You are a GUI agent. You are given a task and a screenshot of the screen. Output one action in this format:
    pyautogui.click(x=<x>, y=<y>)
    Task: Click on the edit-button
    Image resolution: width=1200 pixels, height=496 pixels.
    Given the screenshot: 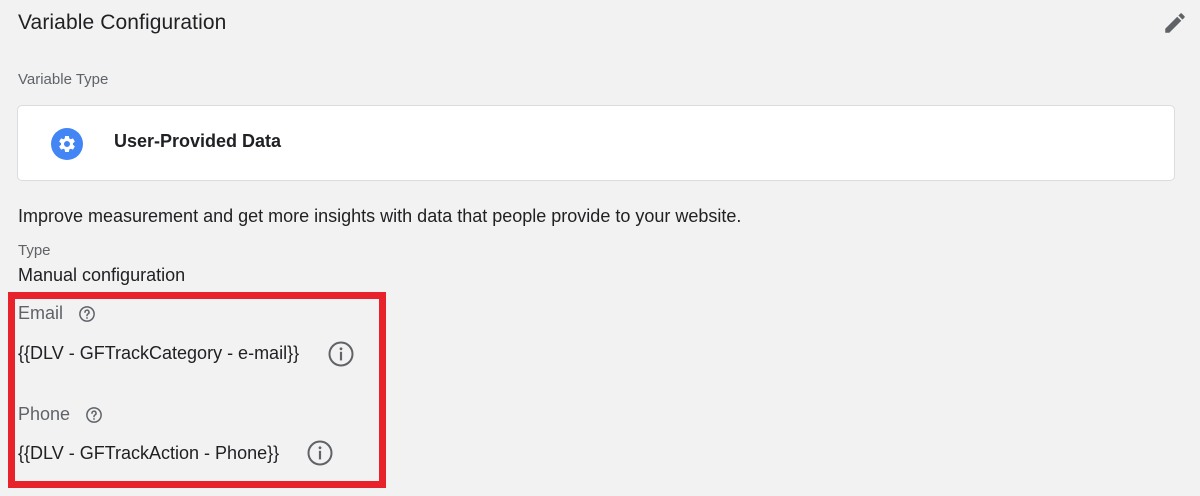 What is the action you would take?
    pyautogui.click(x=1175, y=23)
    